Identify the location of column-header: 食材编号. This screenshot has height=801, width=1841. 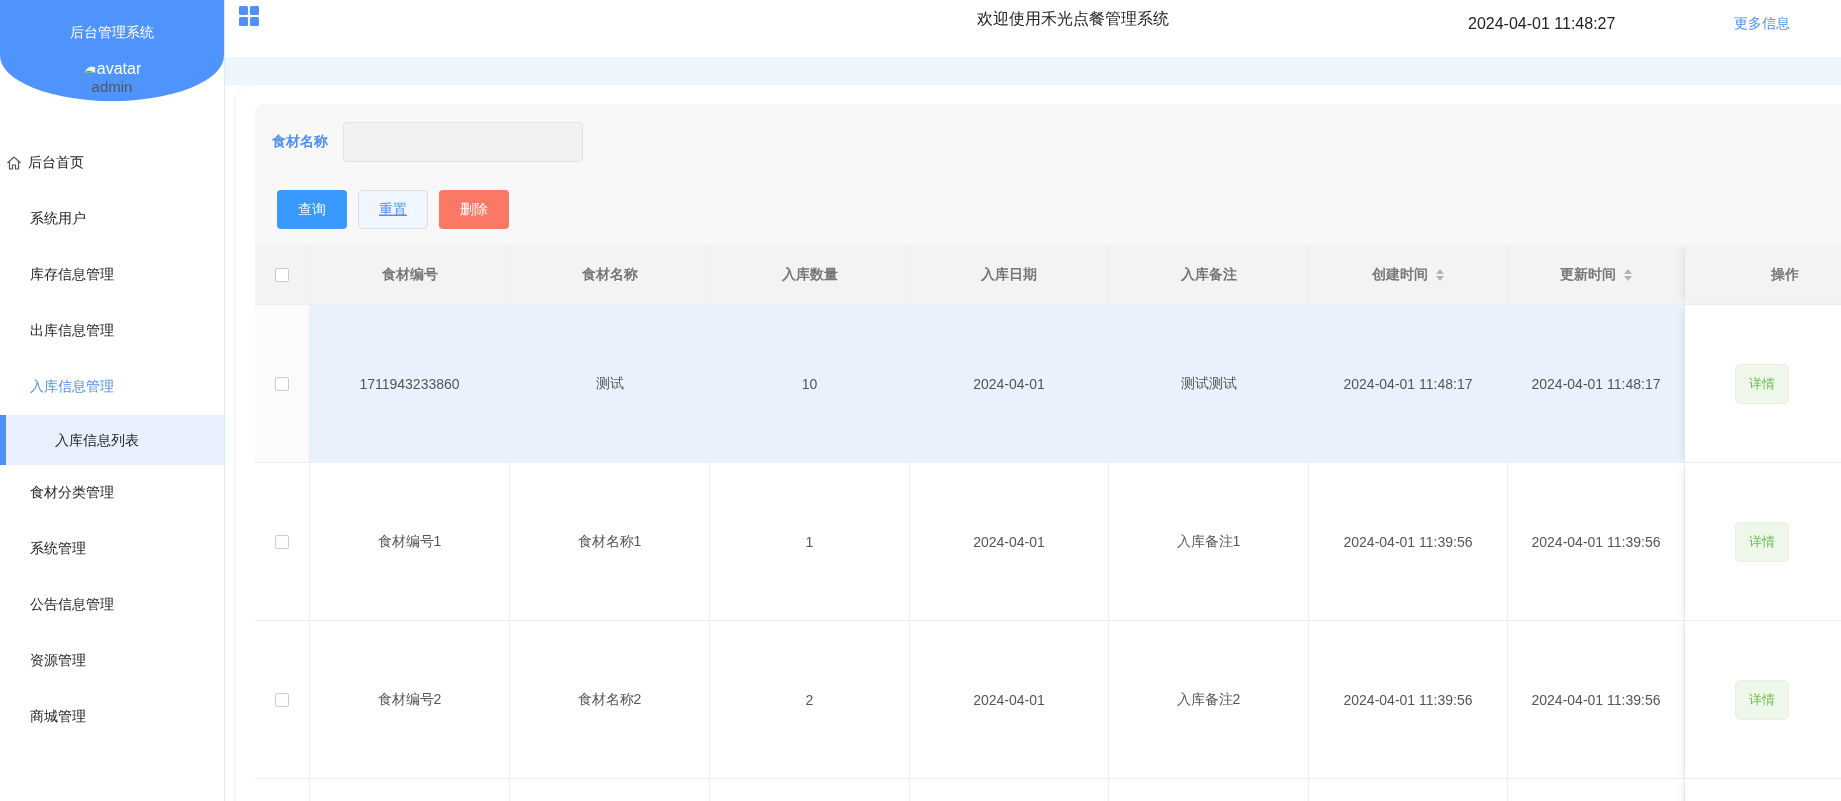
(409, 274).